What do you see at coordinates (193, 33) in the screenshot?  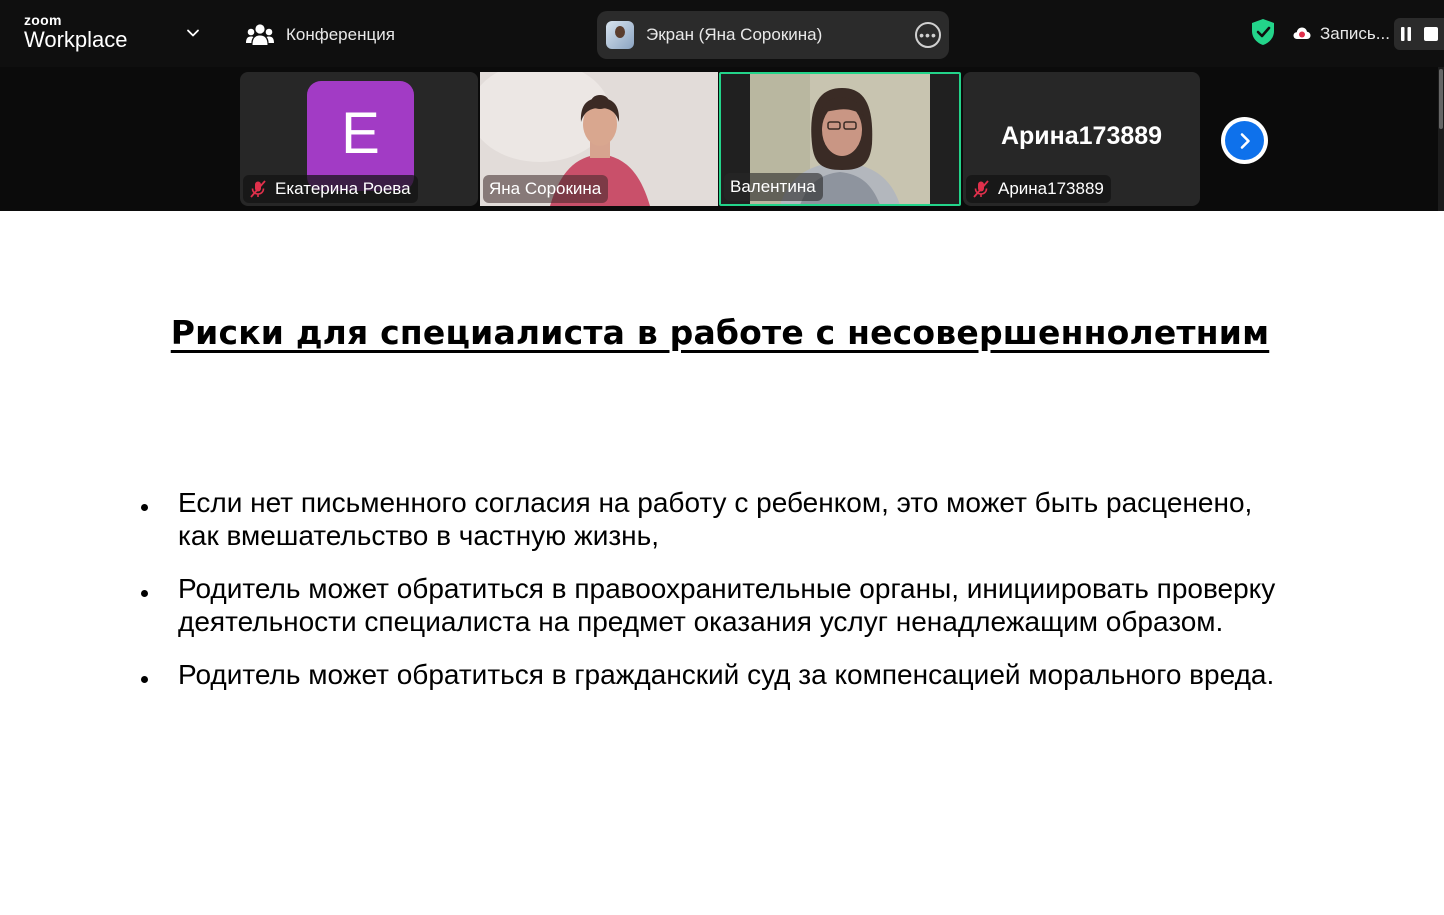 I see `chevron-down-icon` at bounding box center [193, 33].